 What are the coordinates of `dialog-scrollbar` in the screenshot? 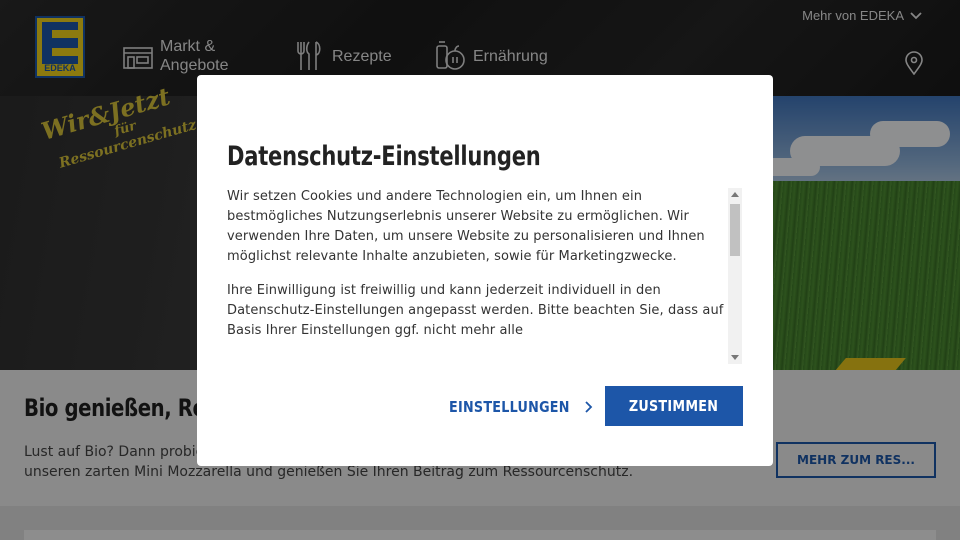 It's located at (735, 276).